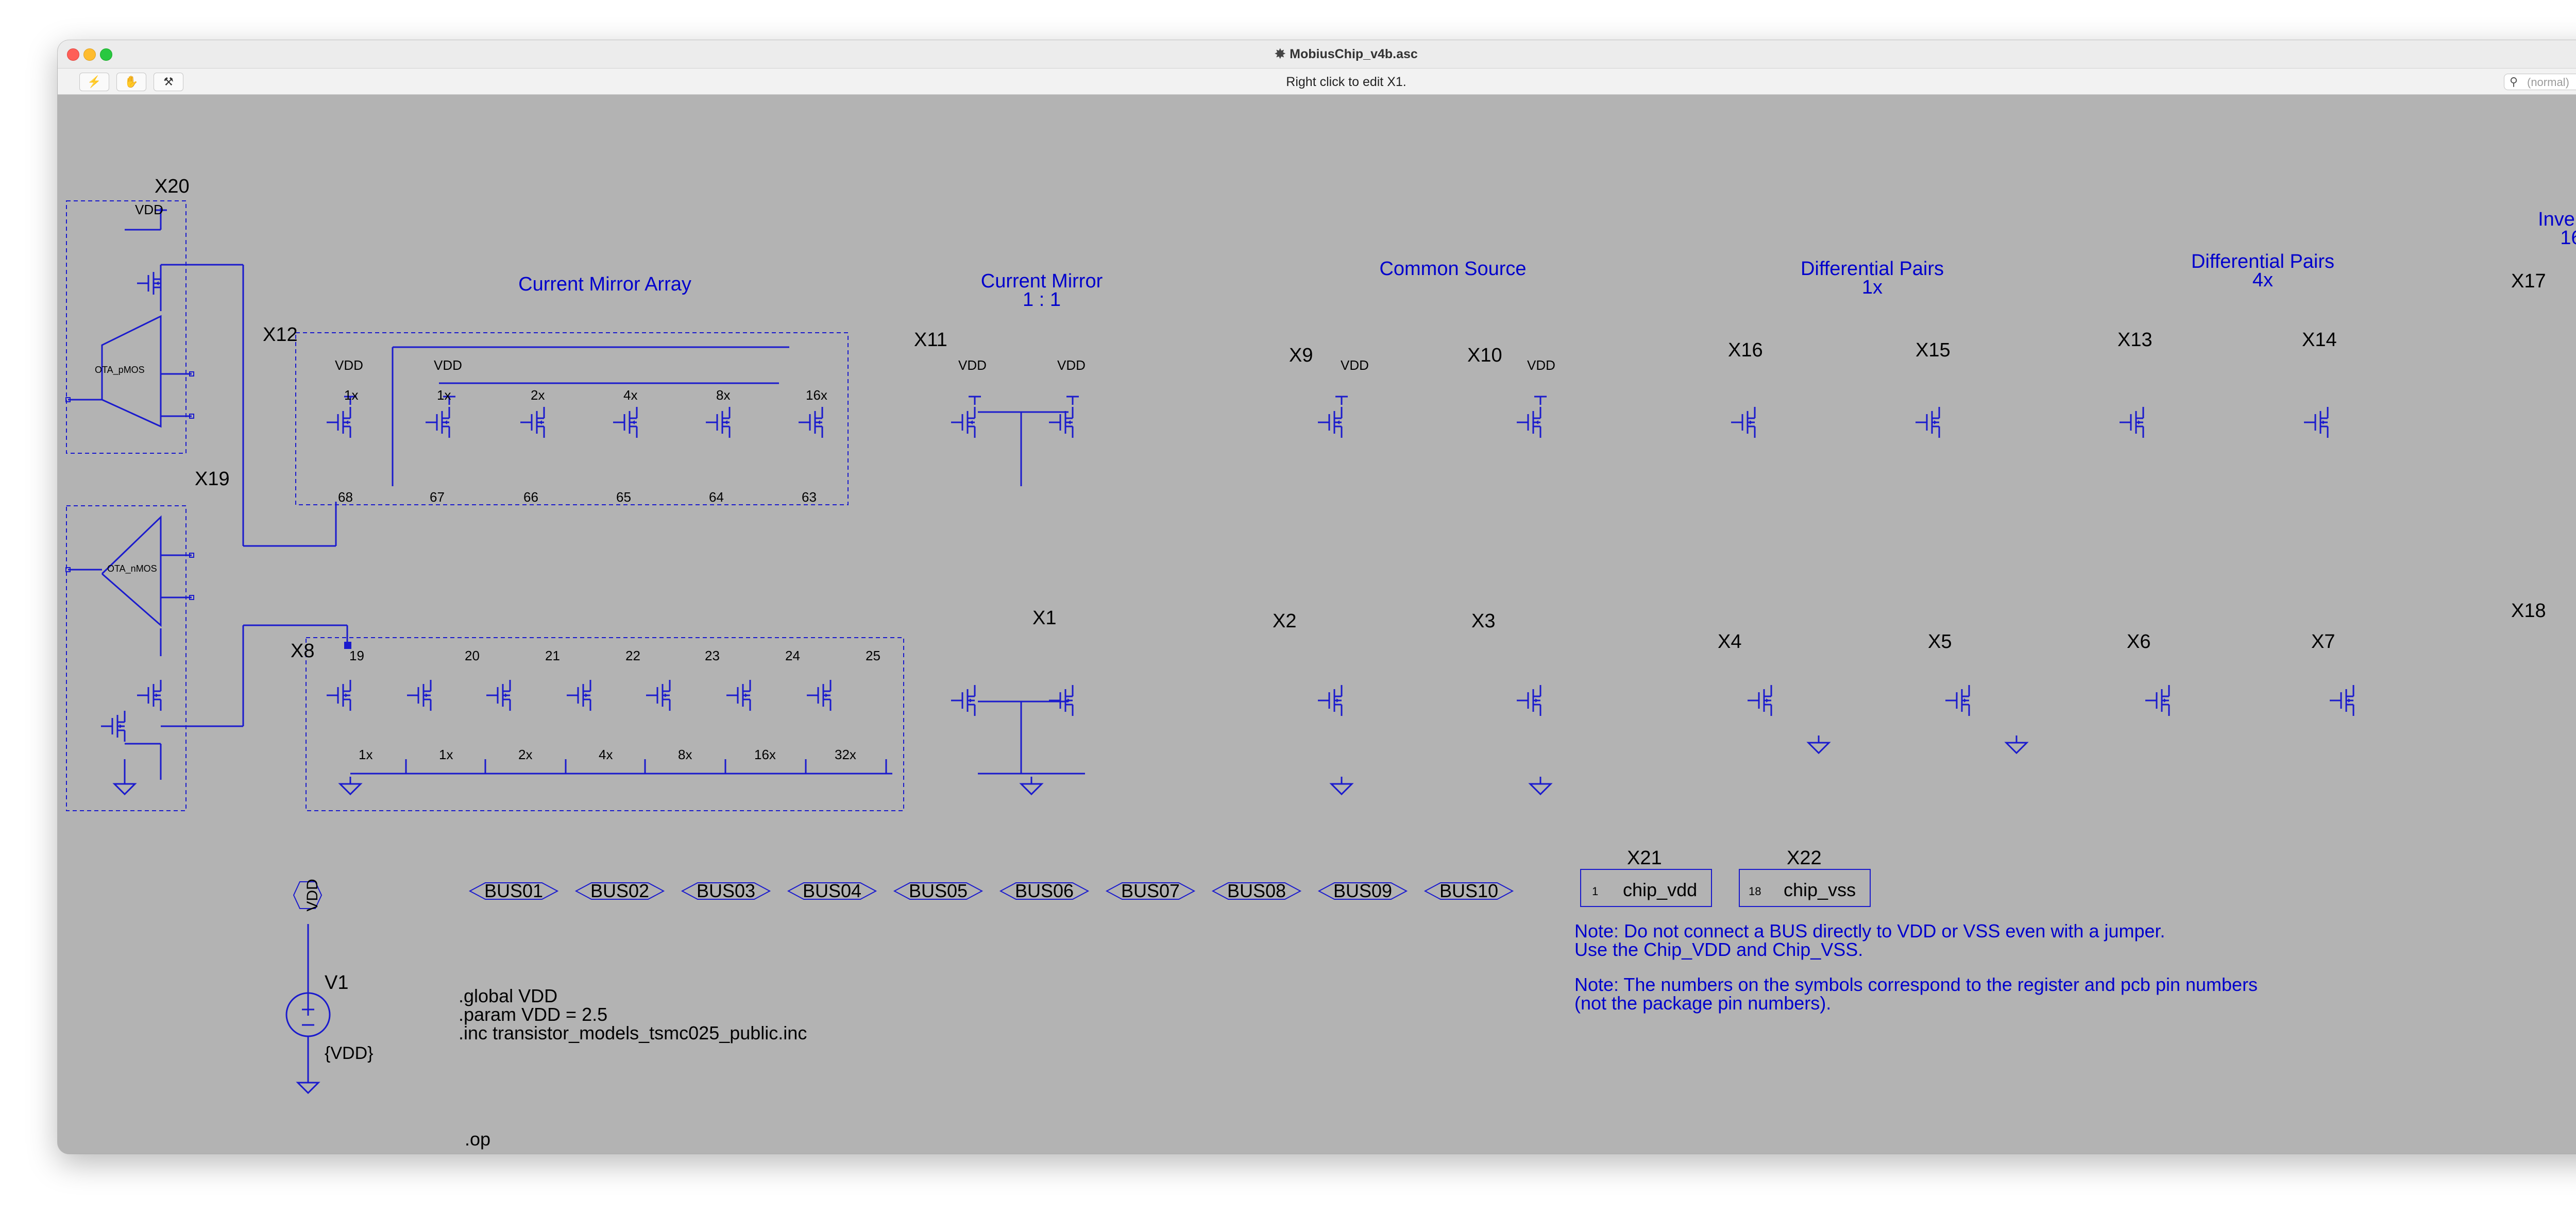  What do you see at coordinates (619, 890) in the screenshot?
I see `bus-flag-02: BUS02` at bounding box center [619, 890].